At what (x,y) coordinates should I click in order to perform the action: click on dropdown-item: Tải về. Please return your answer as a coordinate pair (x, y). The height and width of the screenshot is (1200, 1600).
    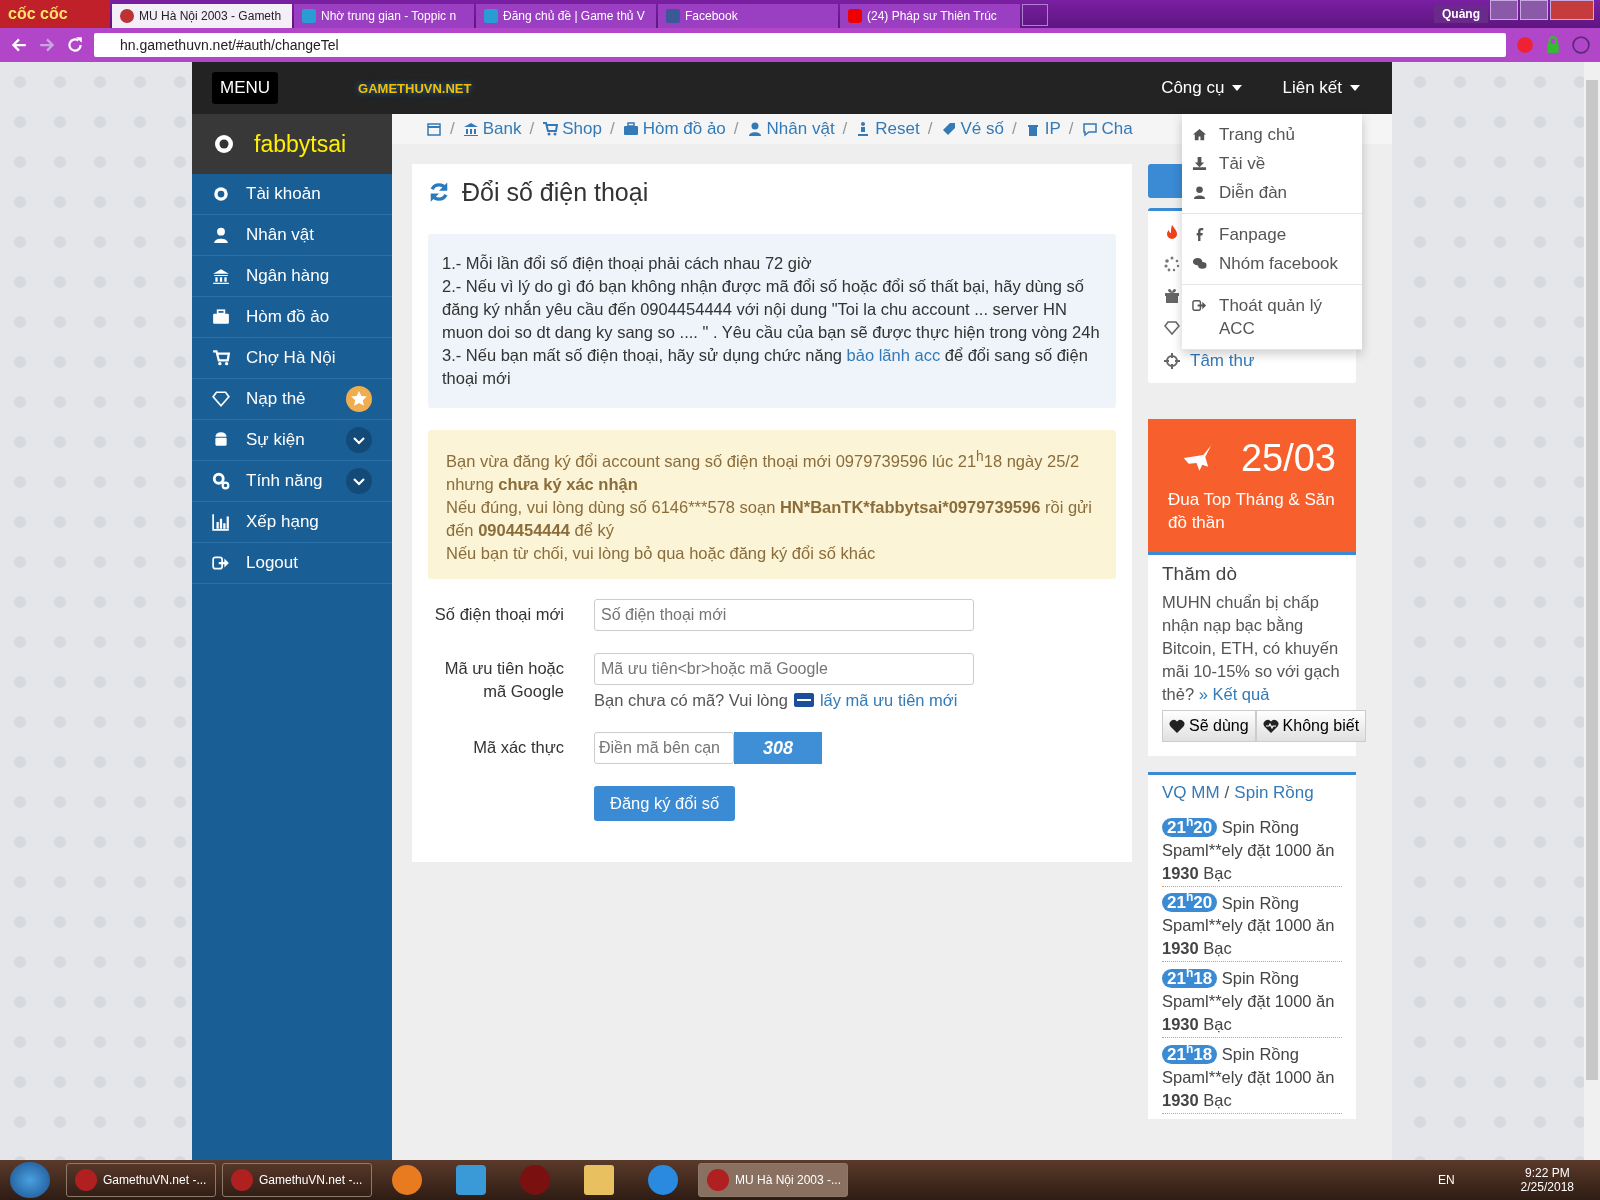
    Looking at the image, I should click on (1272, 163).